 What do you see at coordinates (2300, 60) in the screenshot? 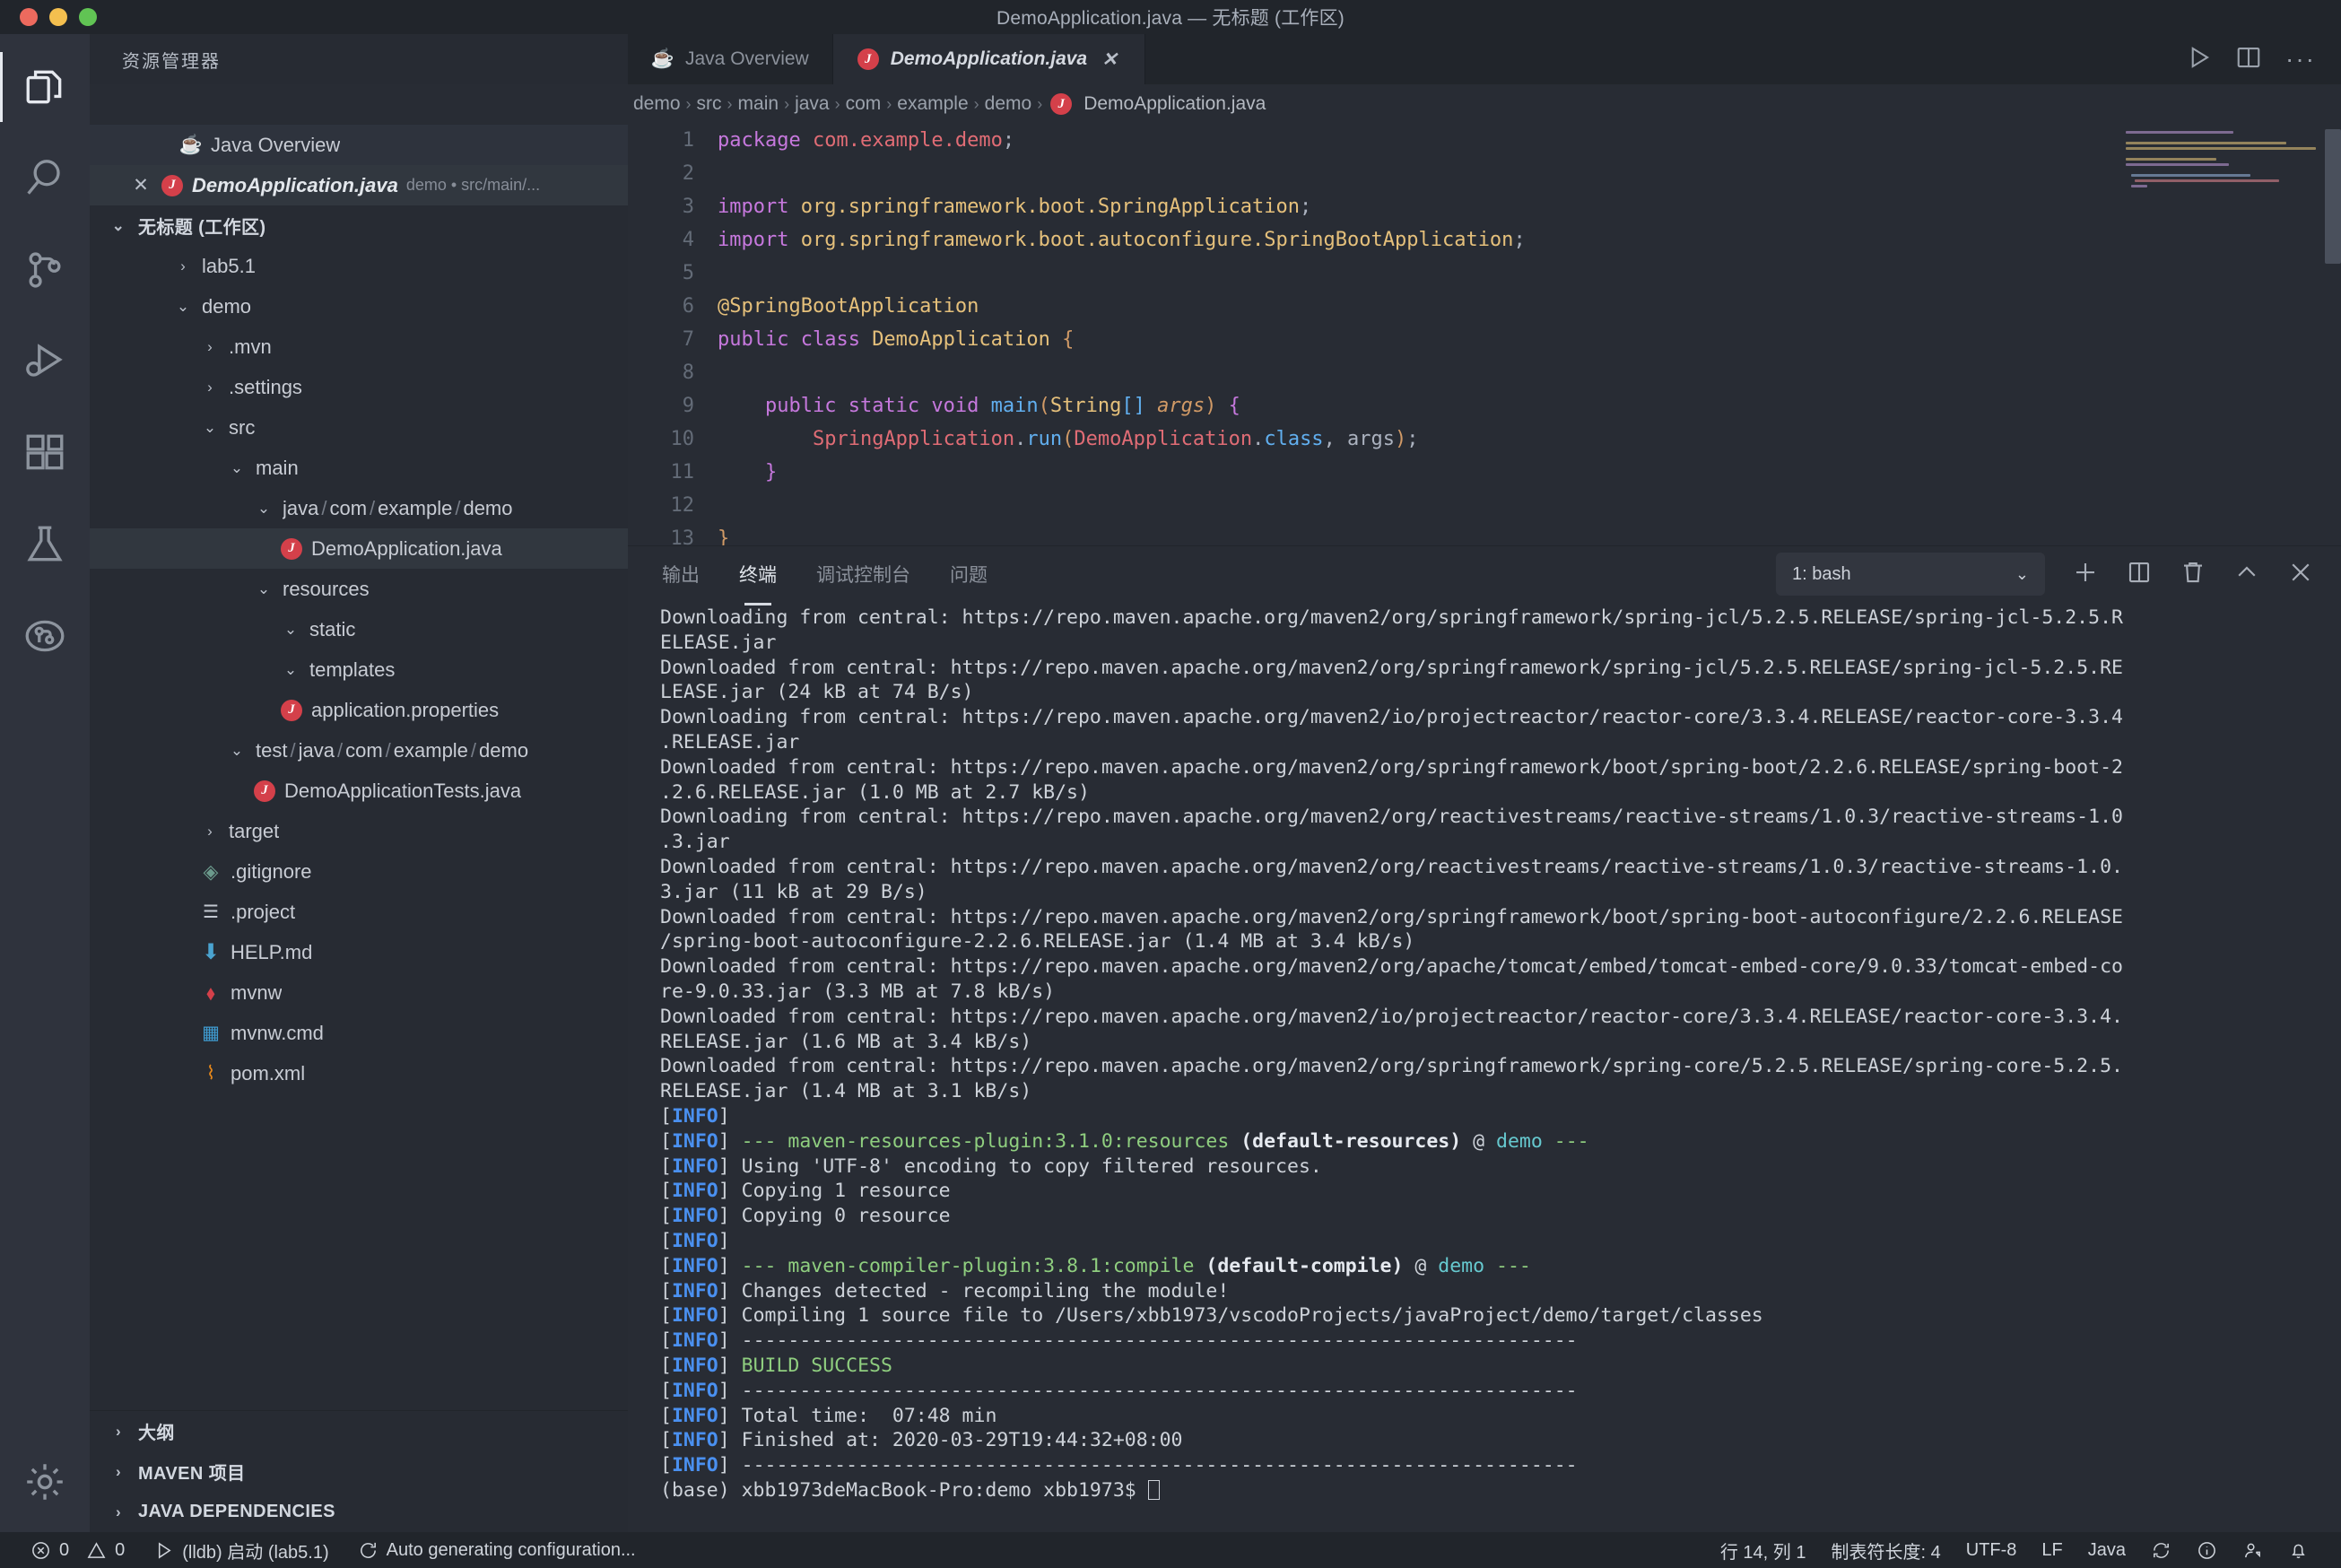
I see `more-actions-button: ···` at bounding box center [2300, 60].